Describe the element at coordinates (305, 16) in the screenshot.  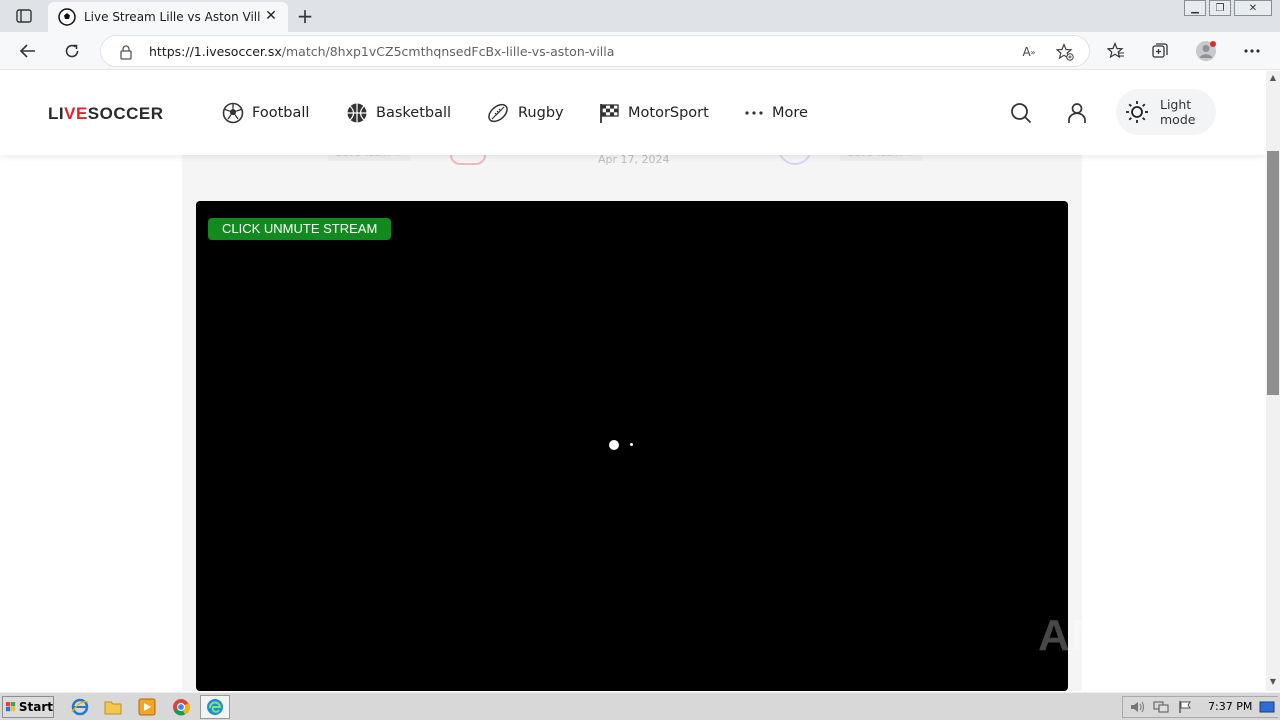
I see `new-tab-icon: +` at that location.